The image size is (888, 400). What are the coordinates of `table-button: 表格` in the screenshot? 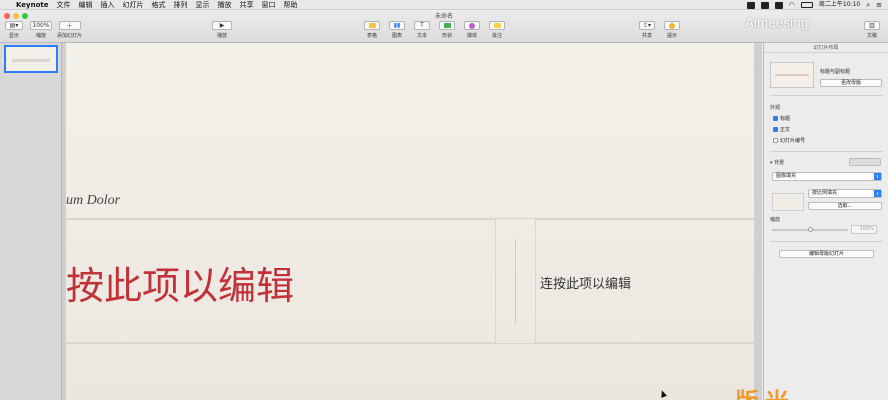 It's located at (372, 30).